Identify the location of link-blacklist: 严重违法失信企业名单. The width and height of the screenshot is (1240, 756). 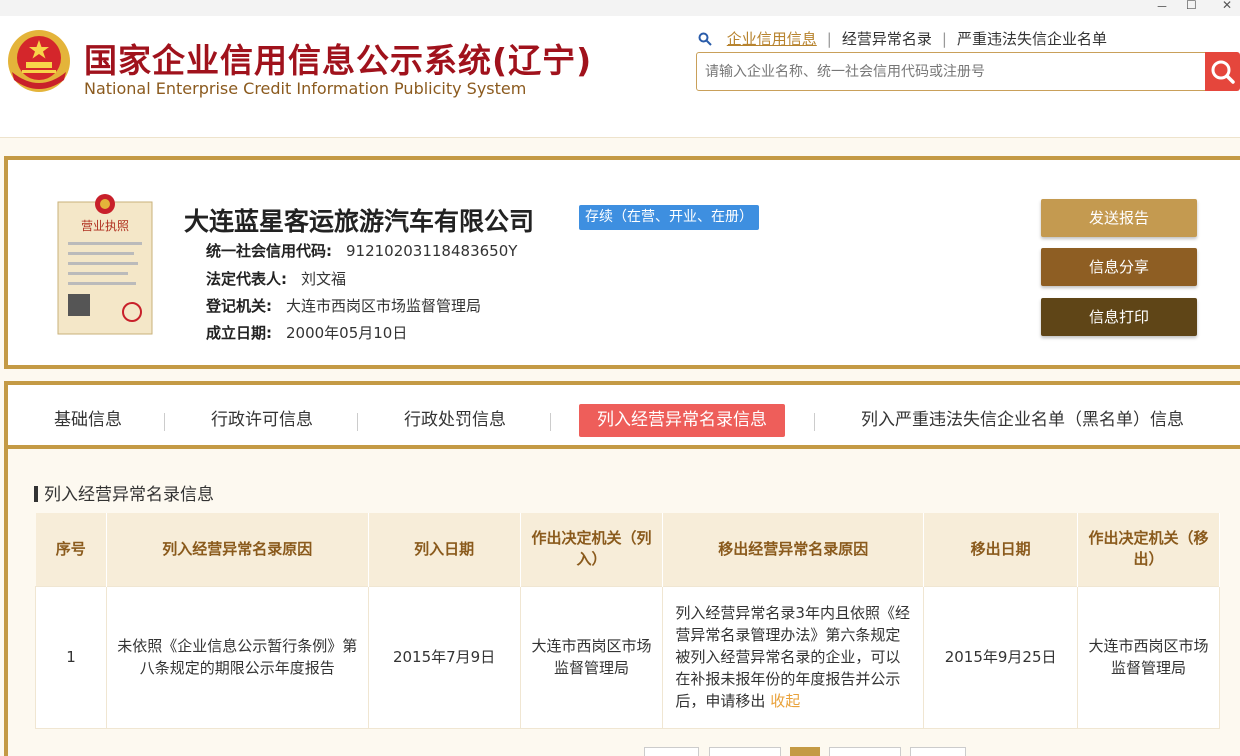
(1032, 39).